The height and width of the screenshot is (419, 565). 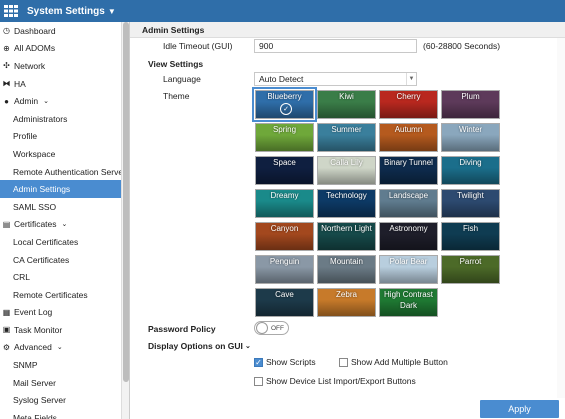 What do you see at coordinates (335, 381) in the screenshot?
I see `show-device-list-checkbox: Show Device List Import/Export Buttons` at bounding box center [335, 381].